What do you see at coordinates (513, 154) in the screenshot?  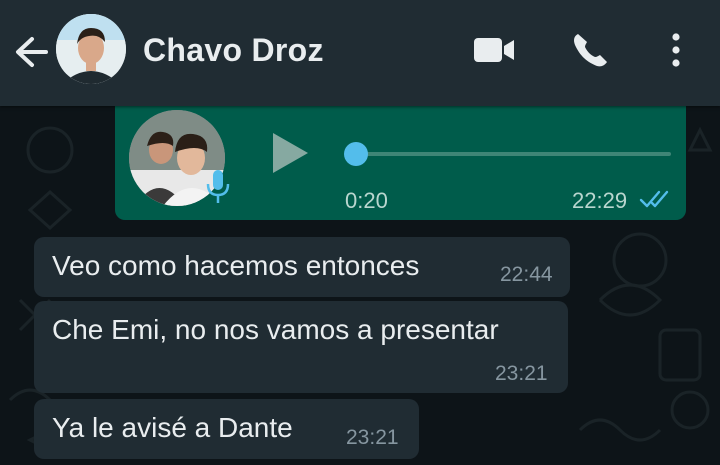 I see `audio-progress-track` at bounding box center [513, 154].